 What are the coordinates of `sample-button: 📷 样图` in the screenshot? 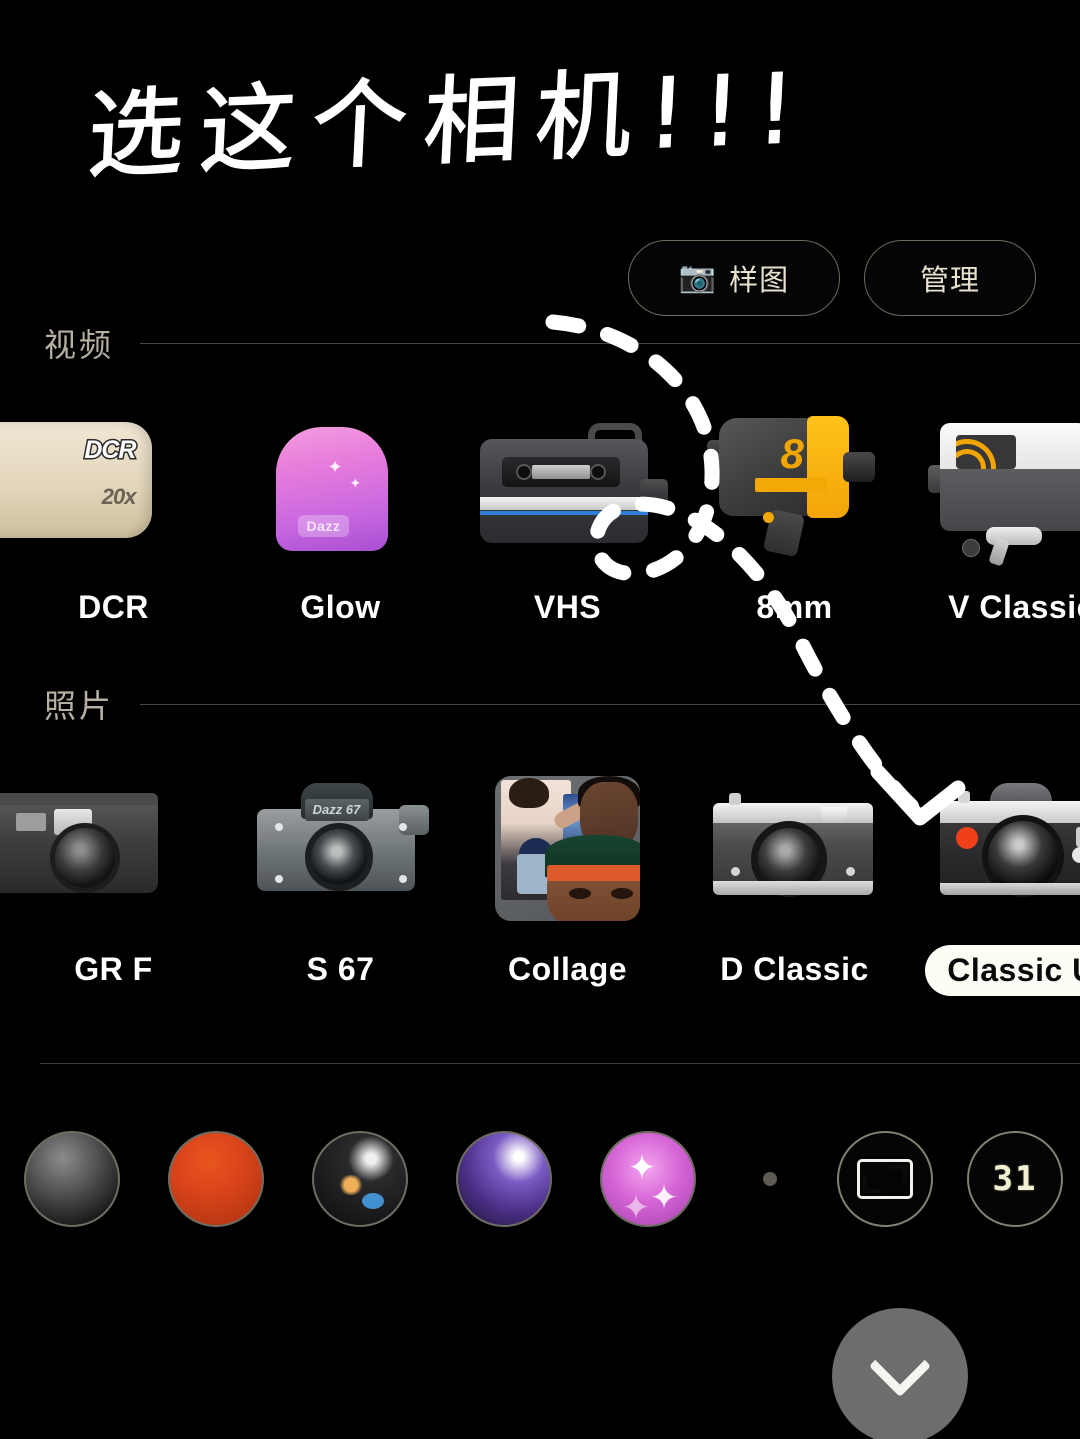 It's located at (734, 278).